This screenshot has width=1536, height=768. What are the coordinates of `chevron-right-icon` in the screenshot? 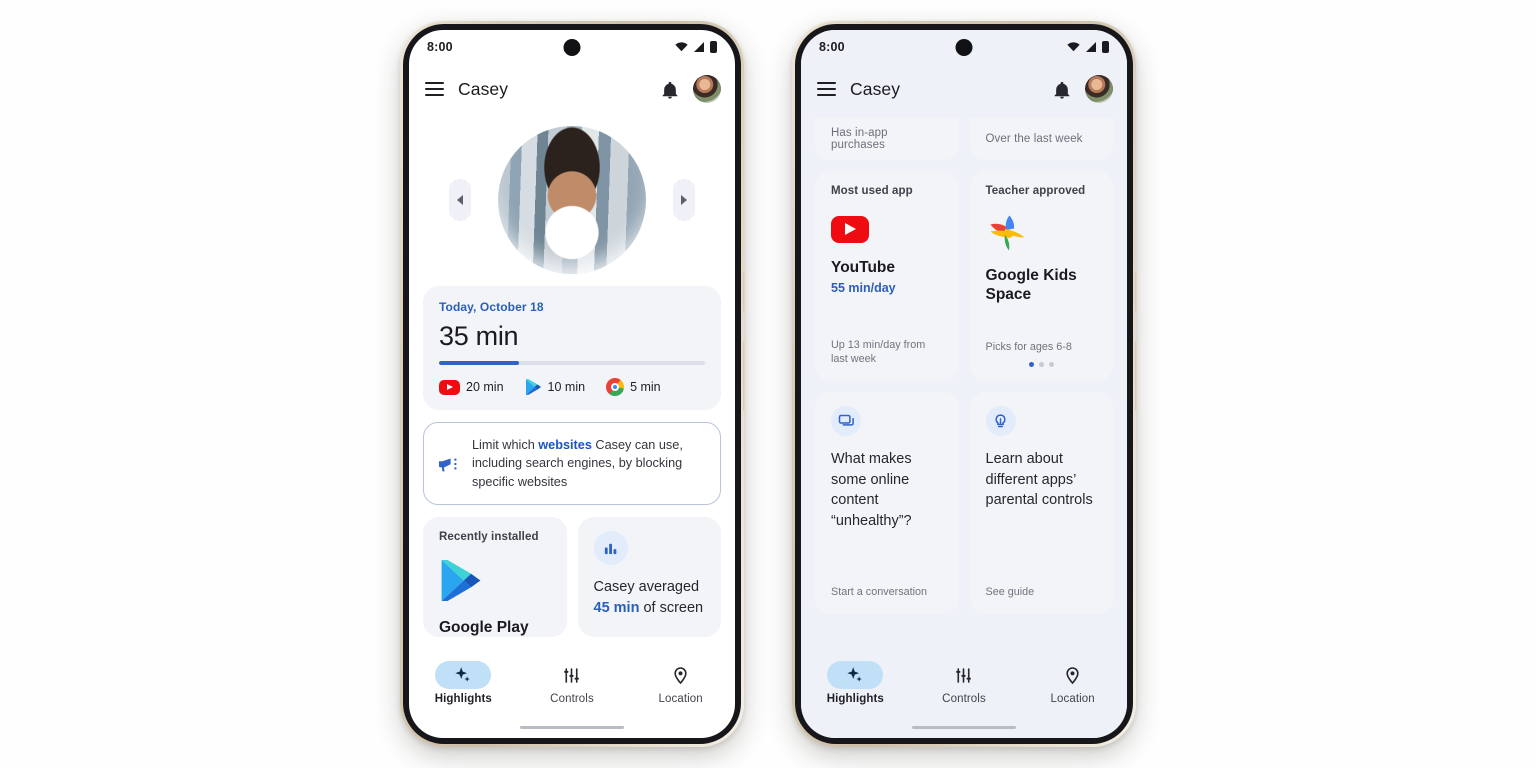 It's located at (684, 200).